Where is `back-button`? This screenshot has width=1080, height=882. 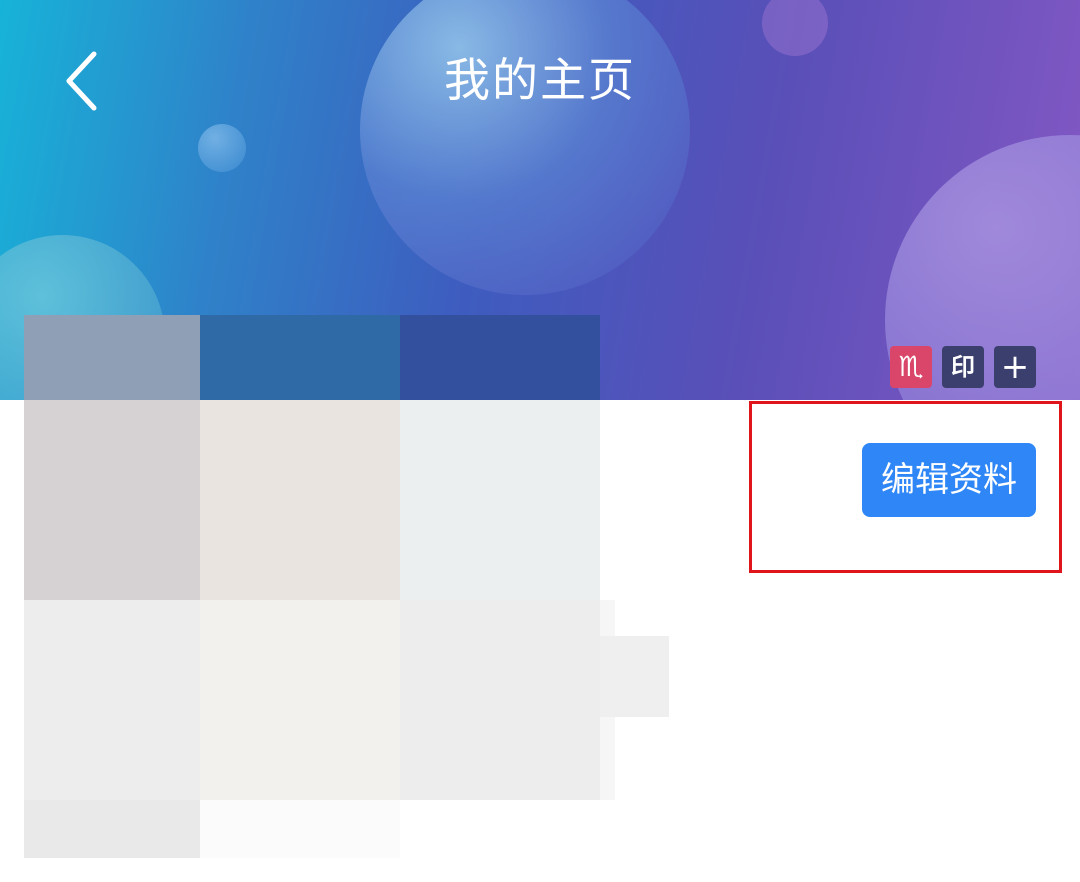
back-button is located at coordinates (83, 81).